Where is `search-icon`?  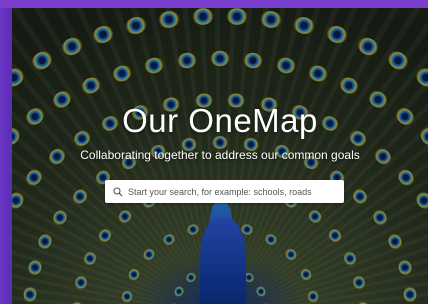
search-icon is located at coordinates (118, 192).